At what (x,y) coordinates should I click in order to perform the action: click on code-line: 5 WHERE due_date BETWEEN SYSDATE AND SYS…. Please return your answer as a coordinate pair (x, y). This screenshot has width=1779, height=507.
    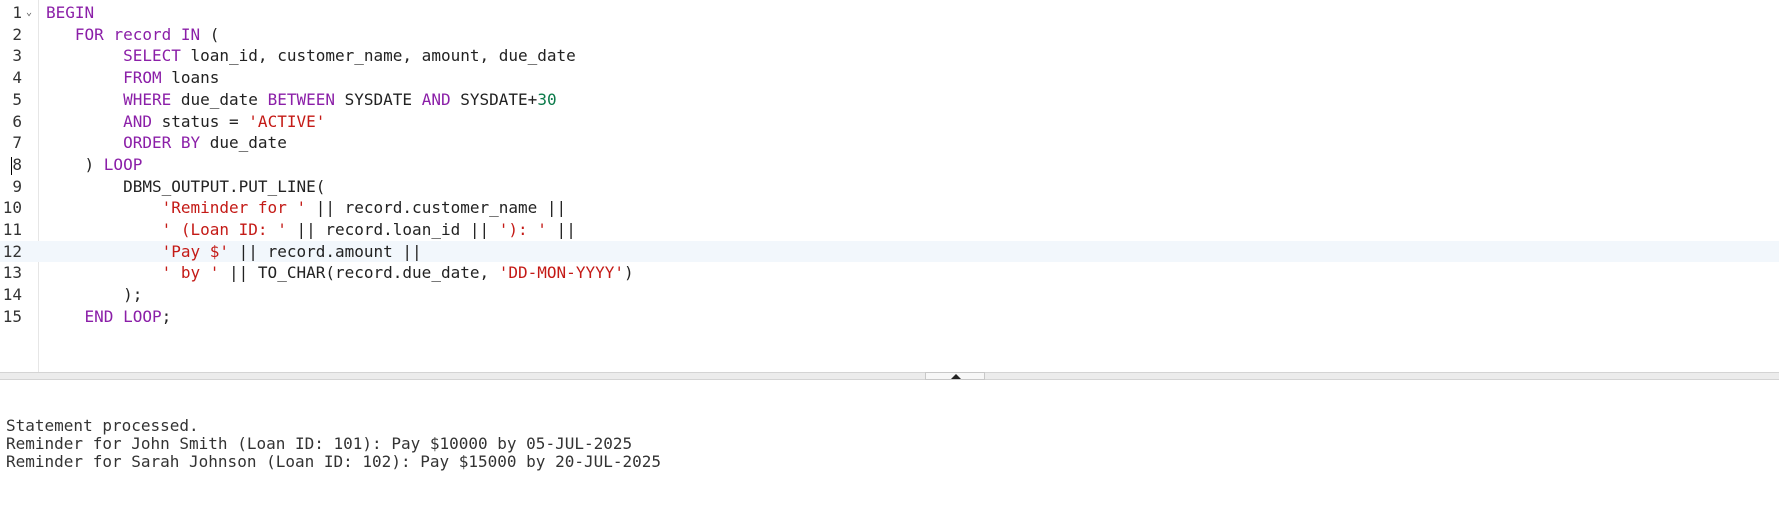
    Looking at the image, I should click on (889, 100).